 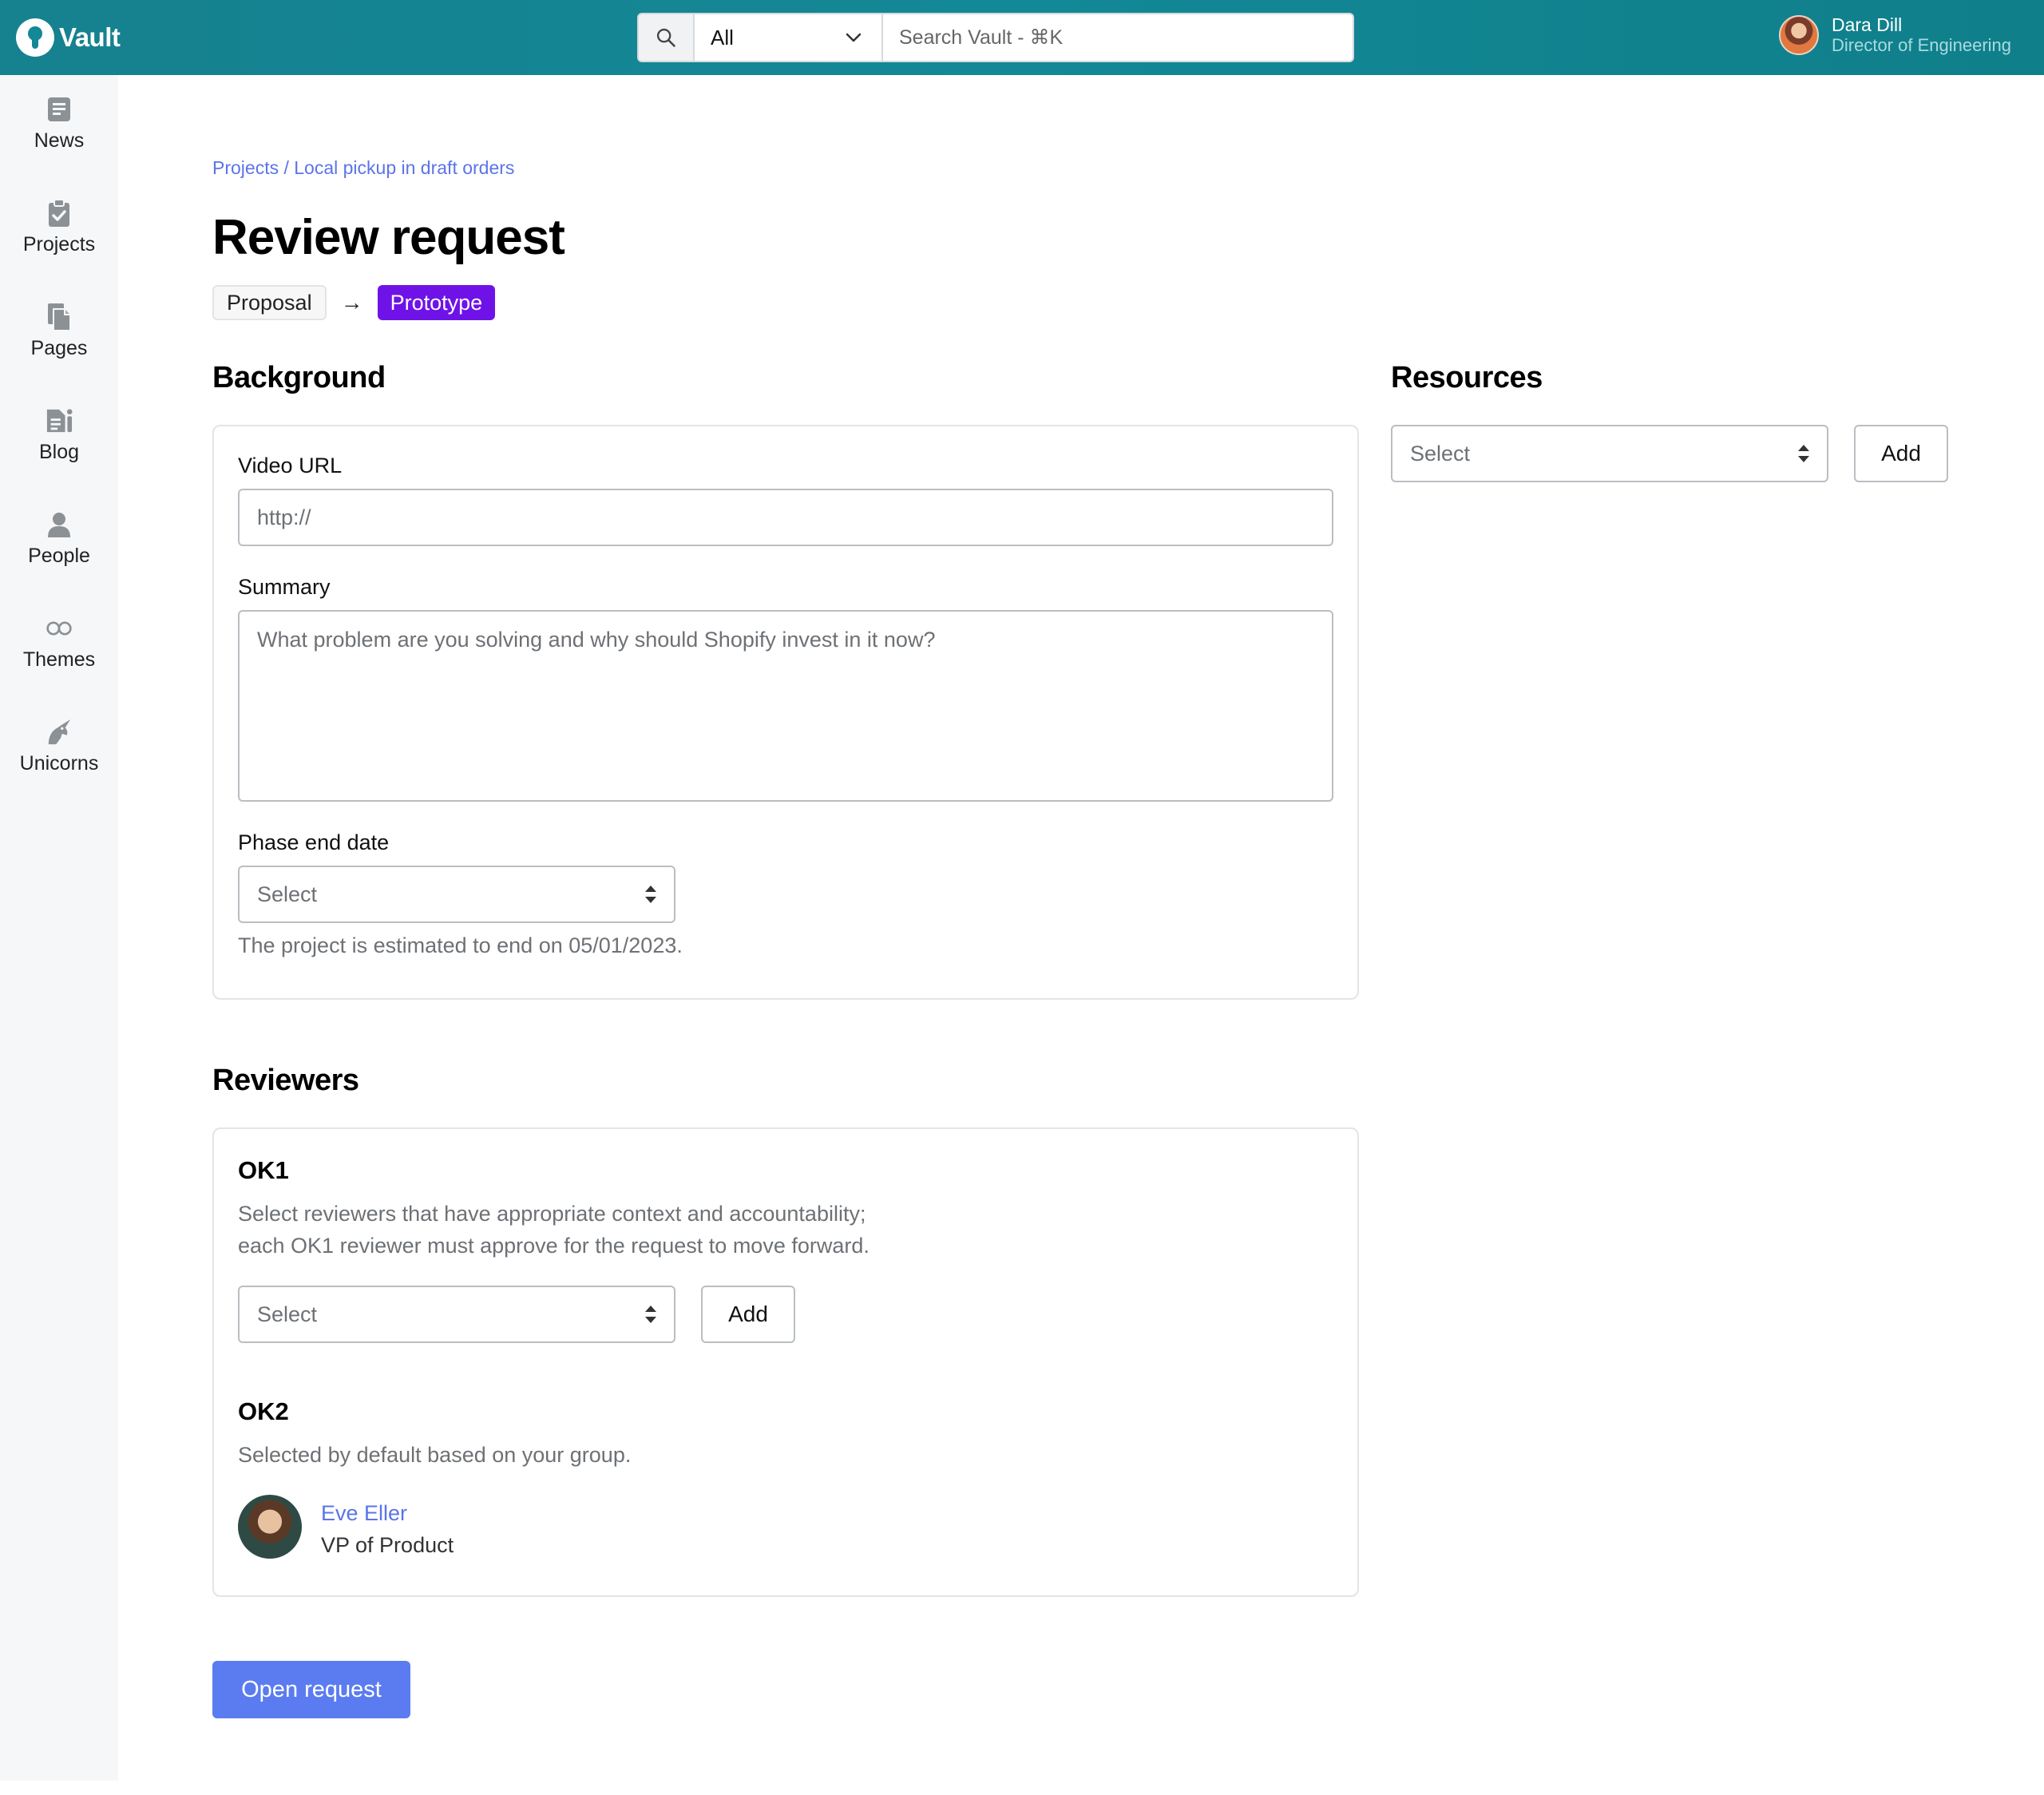 What do you see at coordinates (456, 1314) in the screenshot?
I see `ok1-reviewer-select: Select` at bounding box center [456, 1314].